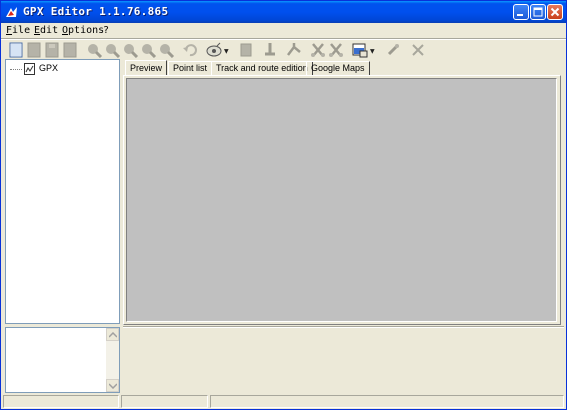 This screenshot has width=567, height=410. I want to click on delete-icon, so click(418, 50).